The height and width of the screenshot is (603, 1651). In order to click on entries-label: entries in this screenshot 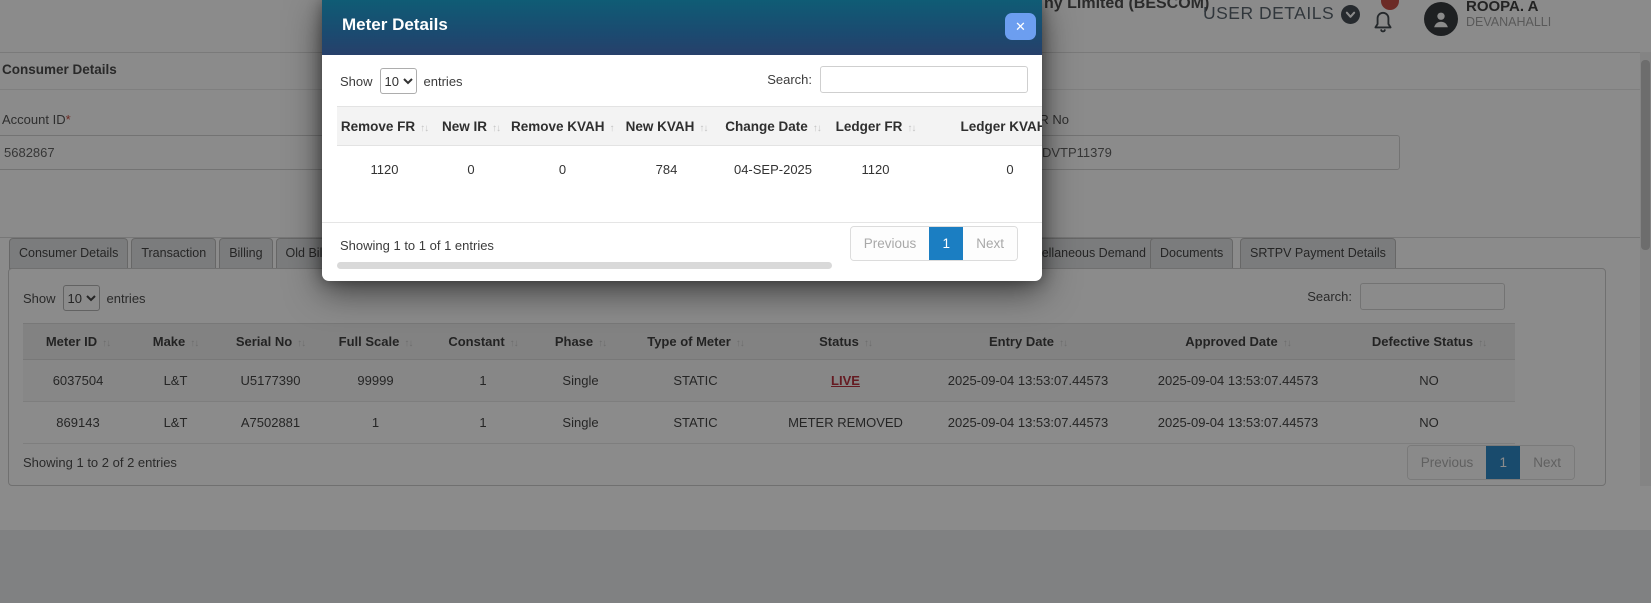, I will do `click(443, 81)`.